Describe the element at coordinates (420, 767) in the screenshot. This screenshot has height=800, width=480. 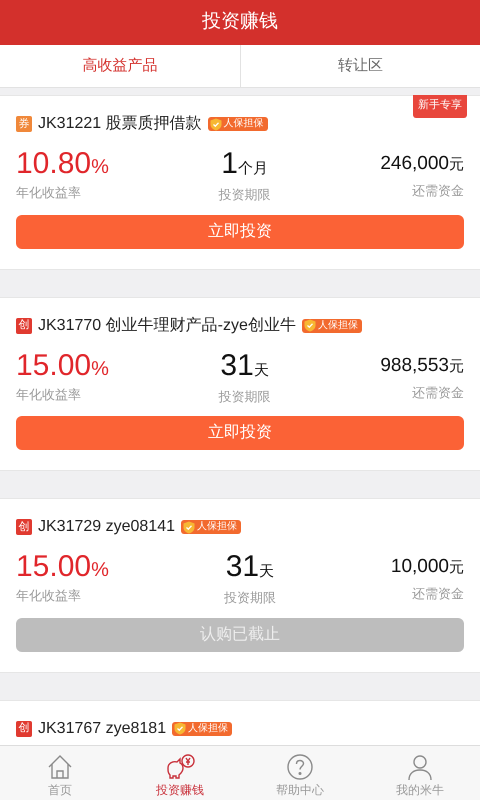
I see `person-icon` at that location.